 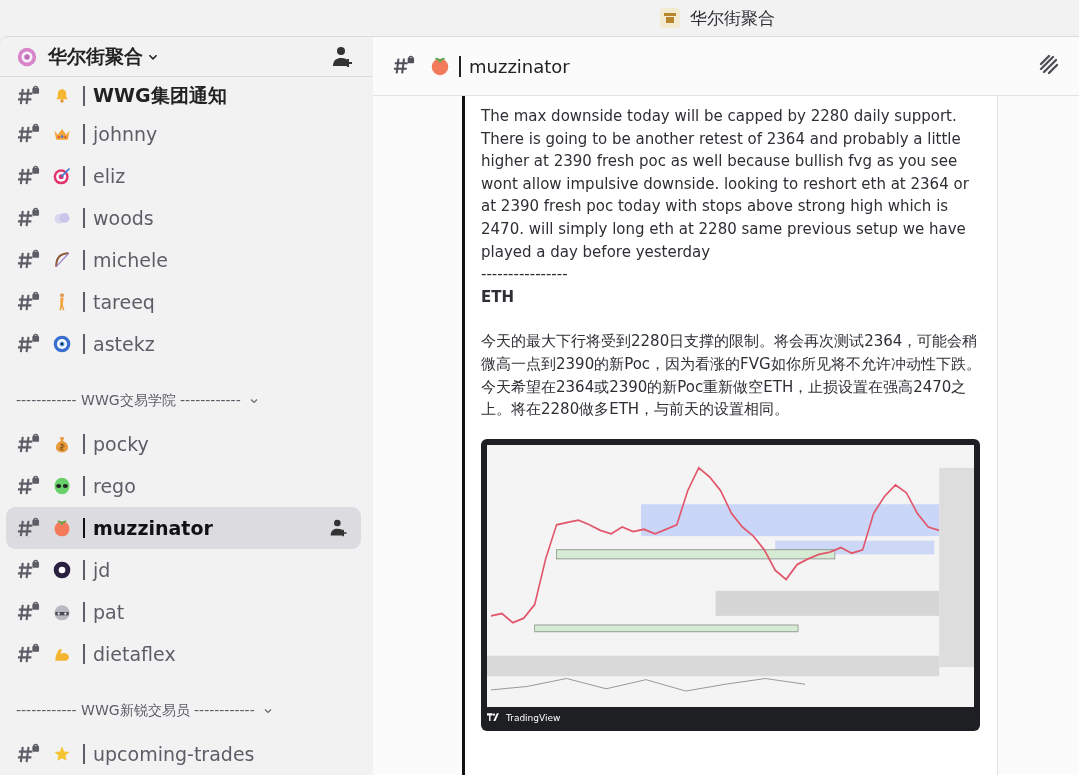 I want to click on channel-name: rego, so click(x=114, y=486).